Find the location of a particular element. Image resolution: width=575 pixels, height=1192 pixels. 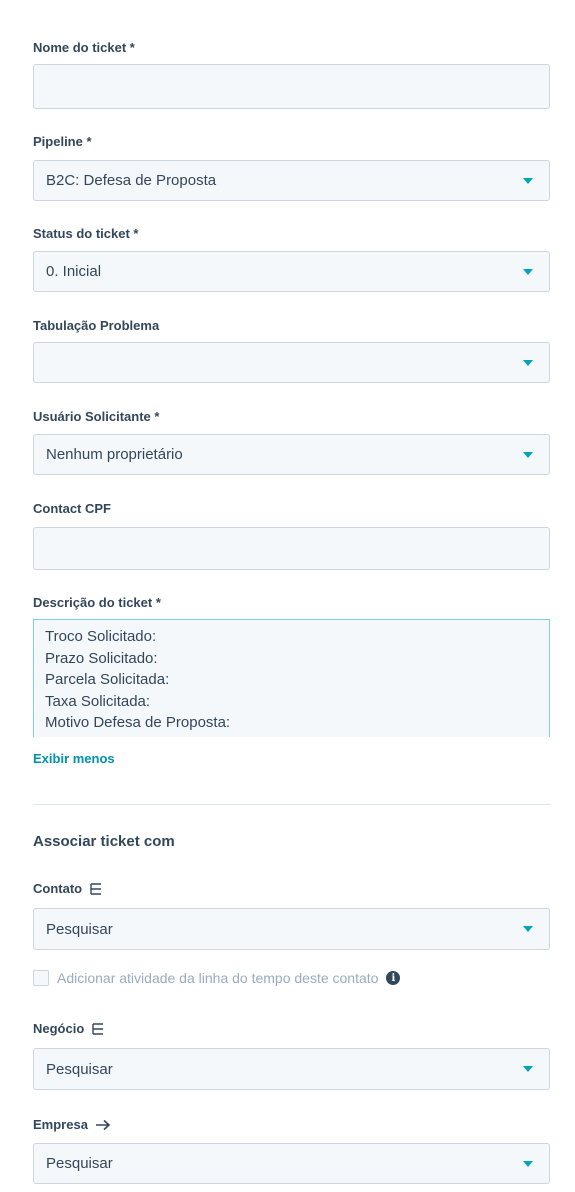

descricao-line: Parcela Solicitada: is located at coordinates (107, 679).